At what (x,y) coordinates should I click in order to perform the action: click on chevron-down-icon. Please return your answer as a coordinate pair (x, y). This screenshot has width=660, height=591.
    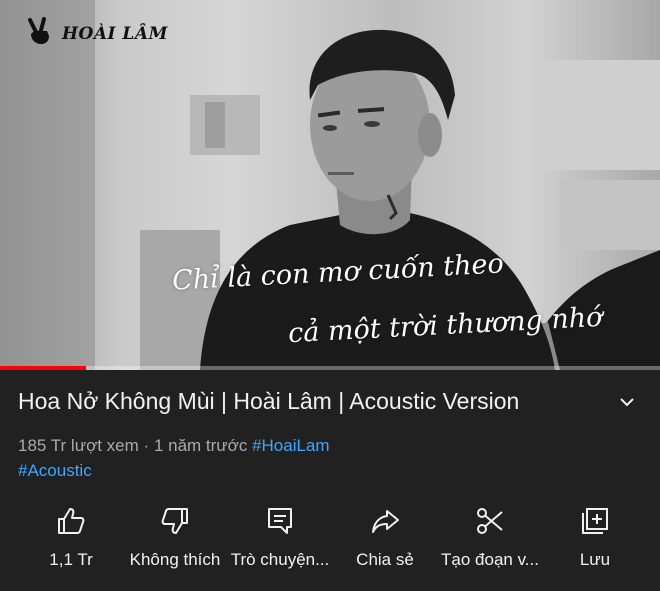
    Looking at the image, I should click on (627, 403).